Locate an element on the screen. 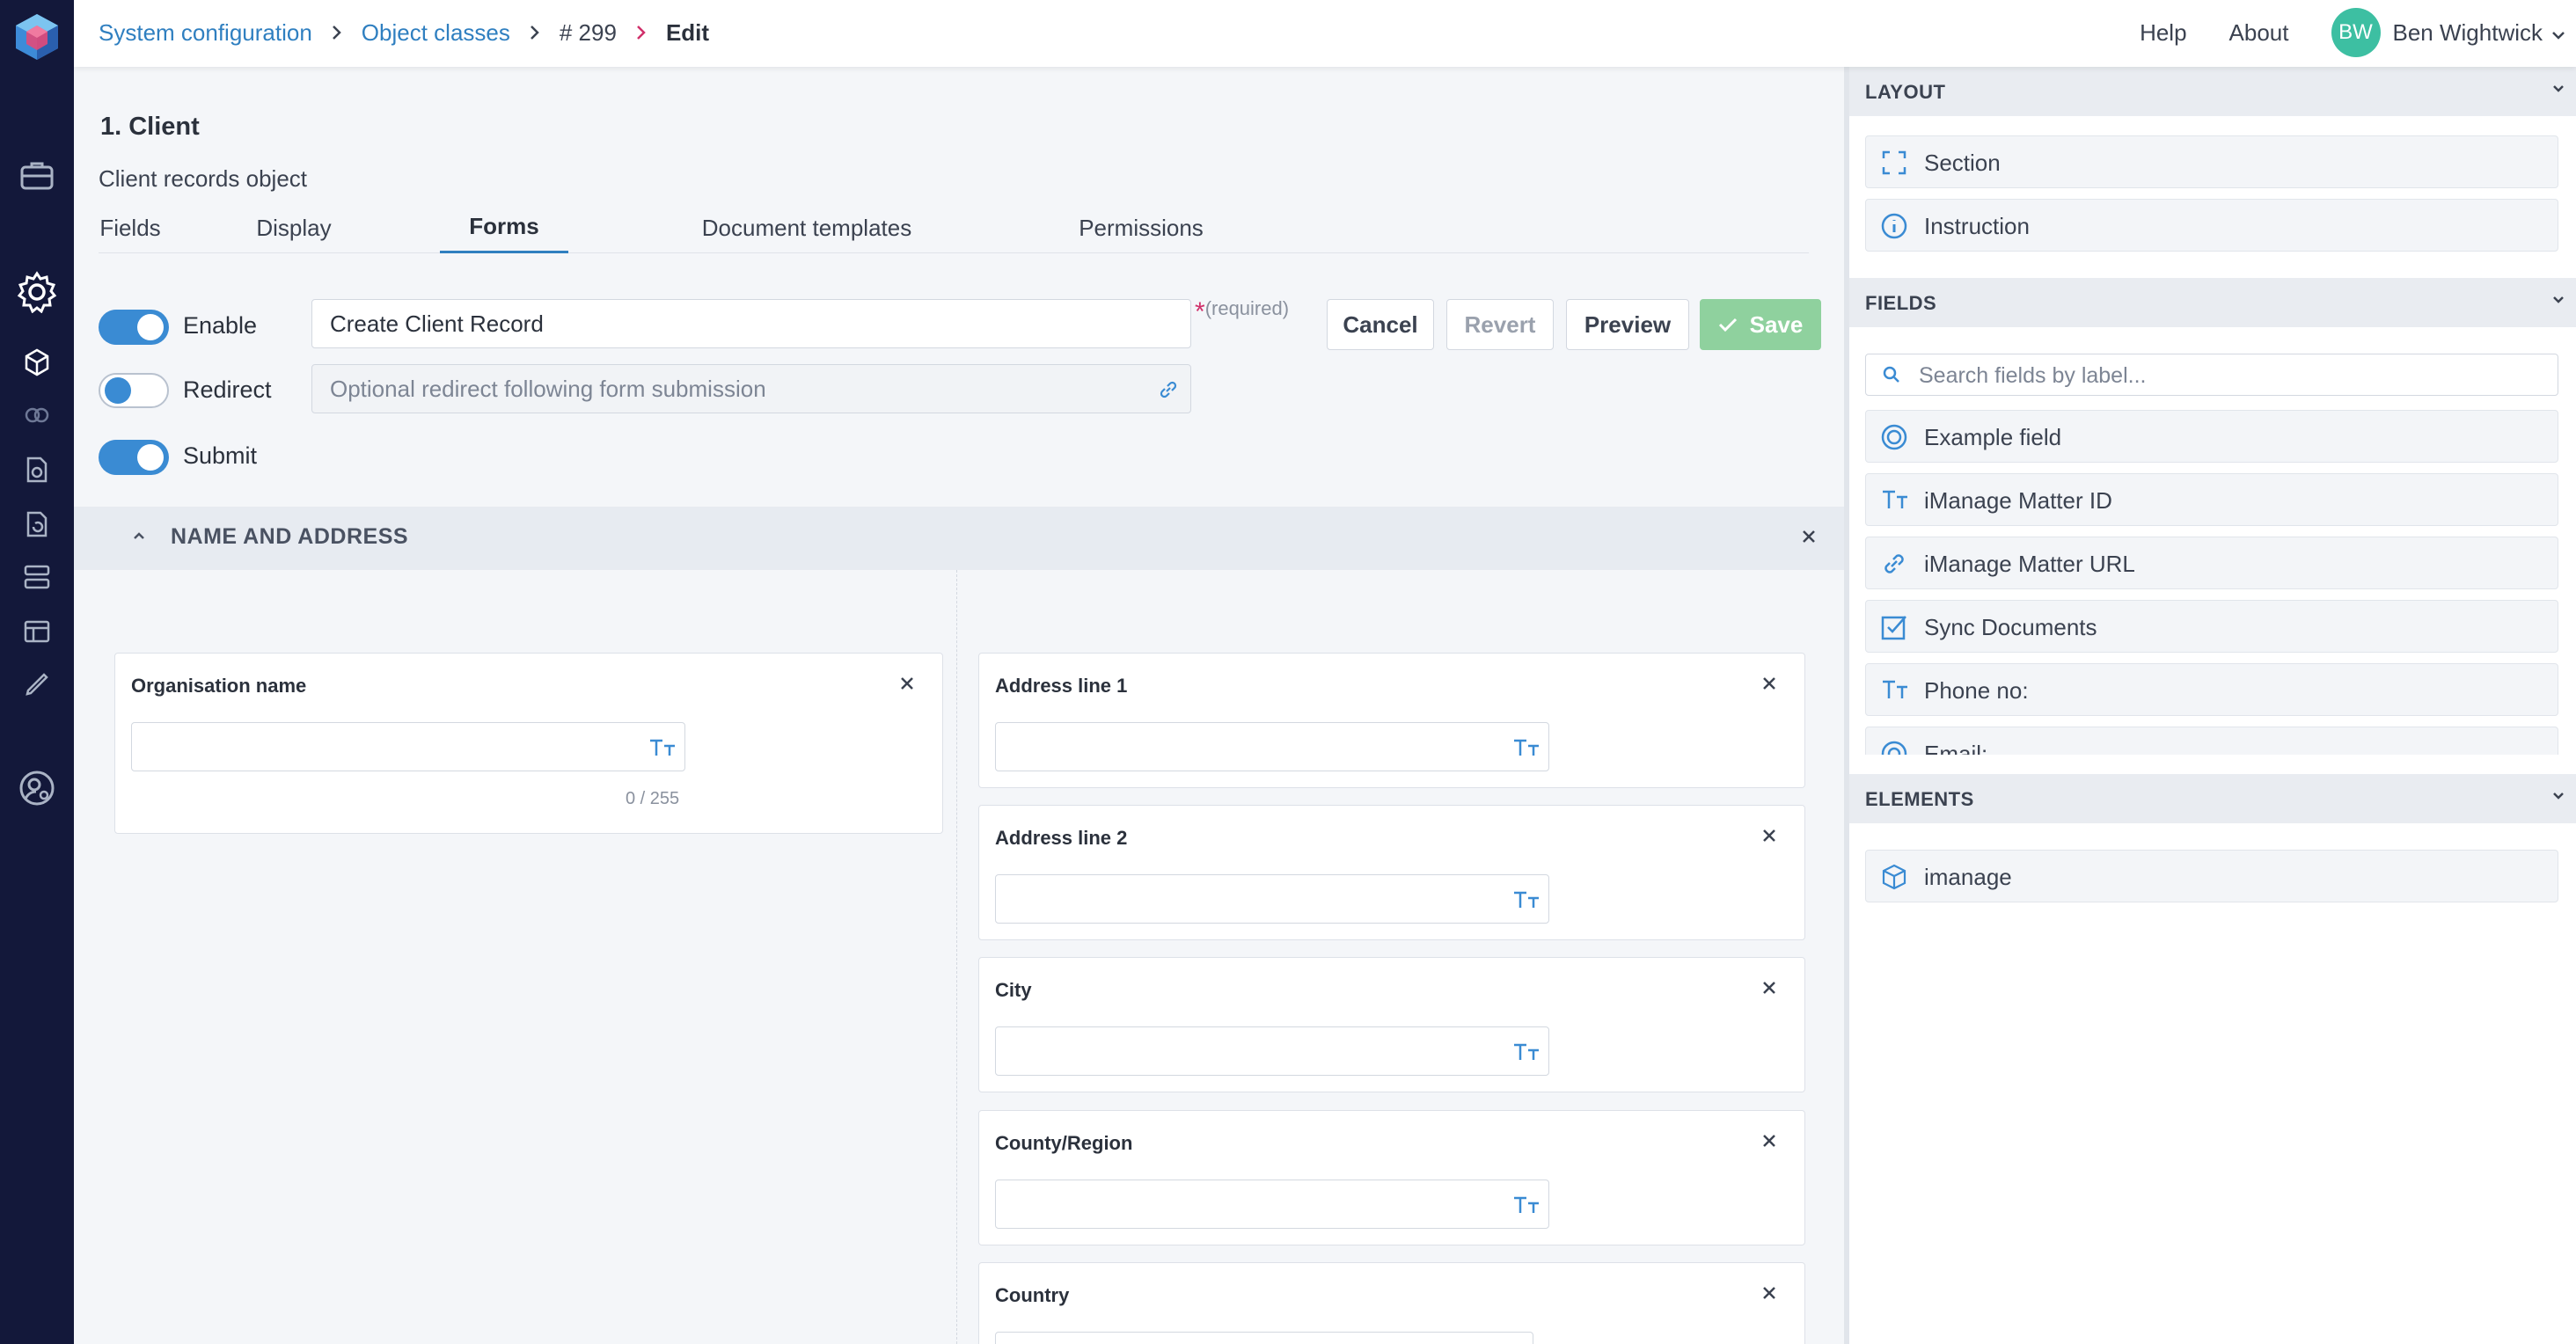 This screenshot has height=1344, width=2576. document-sync-icon is located at coordinates (37, 469).